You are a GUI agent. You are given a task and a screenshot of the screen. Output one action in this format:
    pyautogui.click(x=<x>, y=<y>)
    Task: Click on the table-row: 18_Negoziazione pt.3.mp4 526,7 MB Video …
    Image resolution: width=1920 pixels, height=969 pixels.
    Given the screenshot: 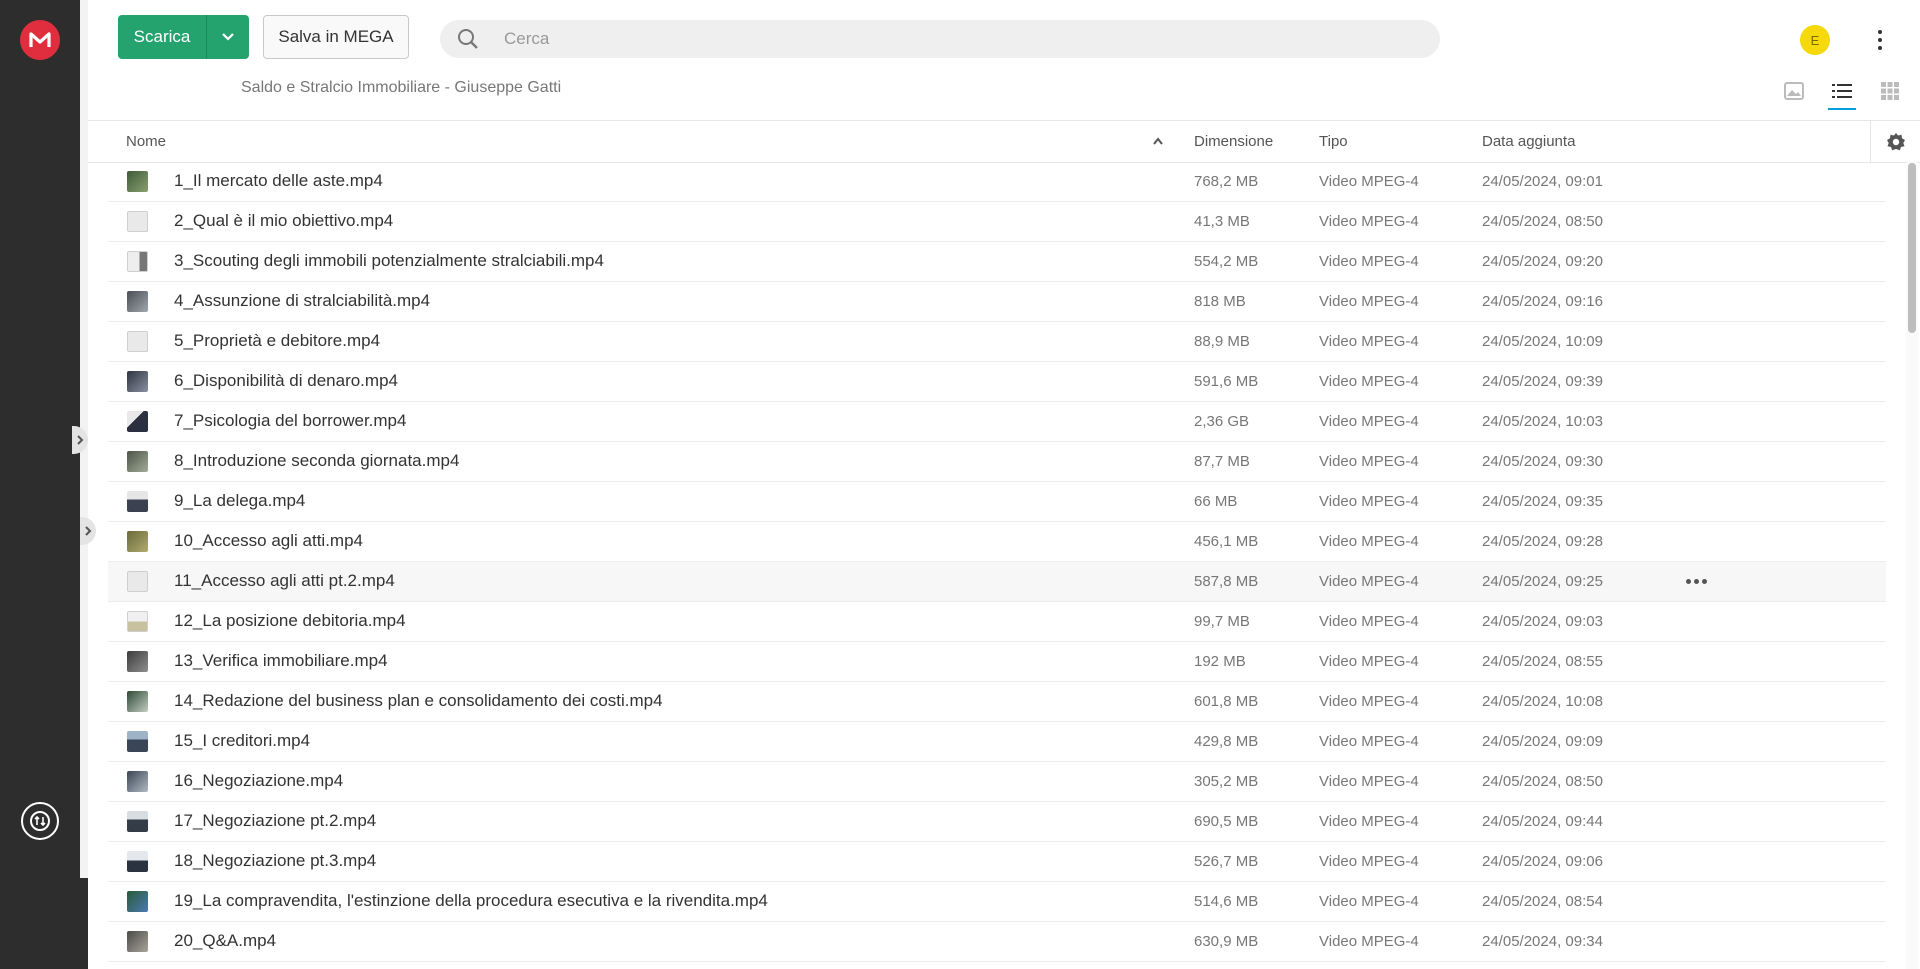 What is the action you would take?
    pyautogui.click(x=997, y=862)
    